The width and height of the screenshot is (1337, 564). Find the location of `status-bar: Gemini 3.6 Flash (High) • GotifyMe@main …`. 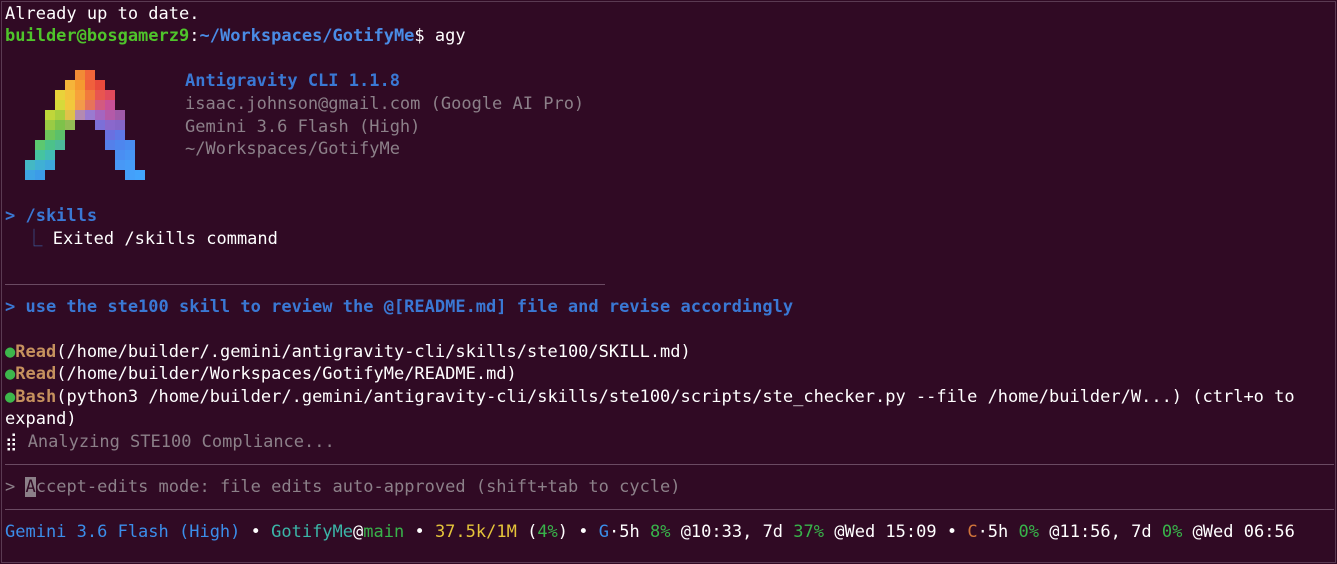

status-bar: Gemini 3.6 Flash (High) • GotifyMe@main … is located at coordinates (650, 532).